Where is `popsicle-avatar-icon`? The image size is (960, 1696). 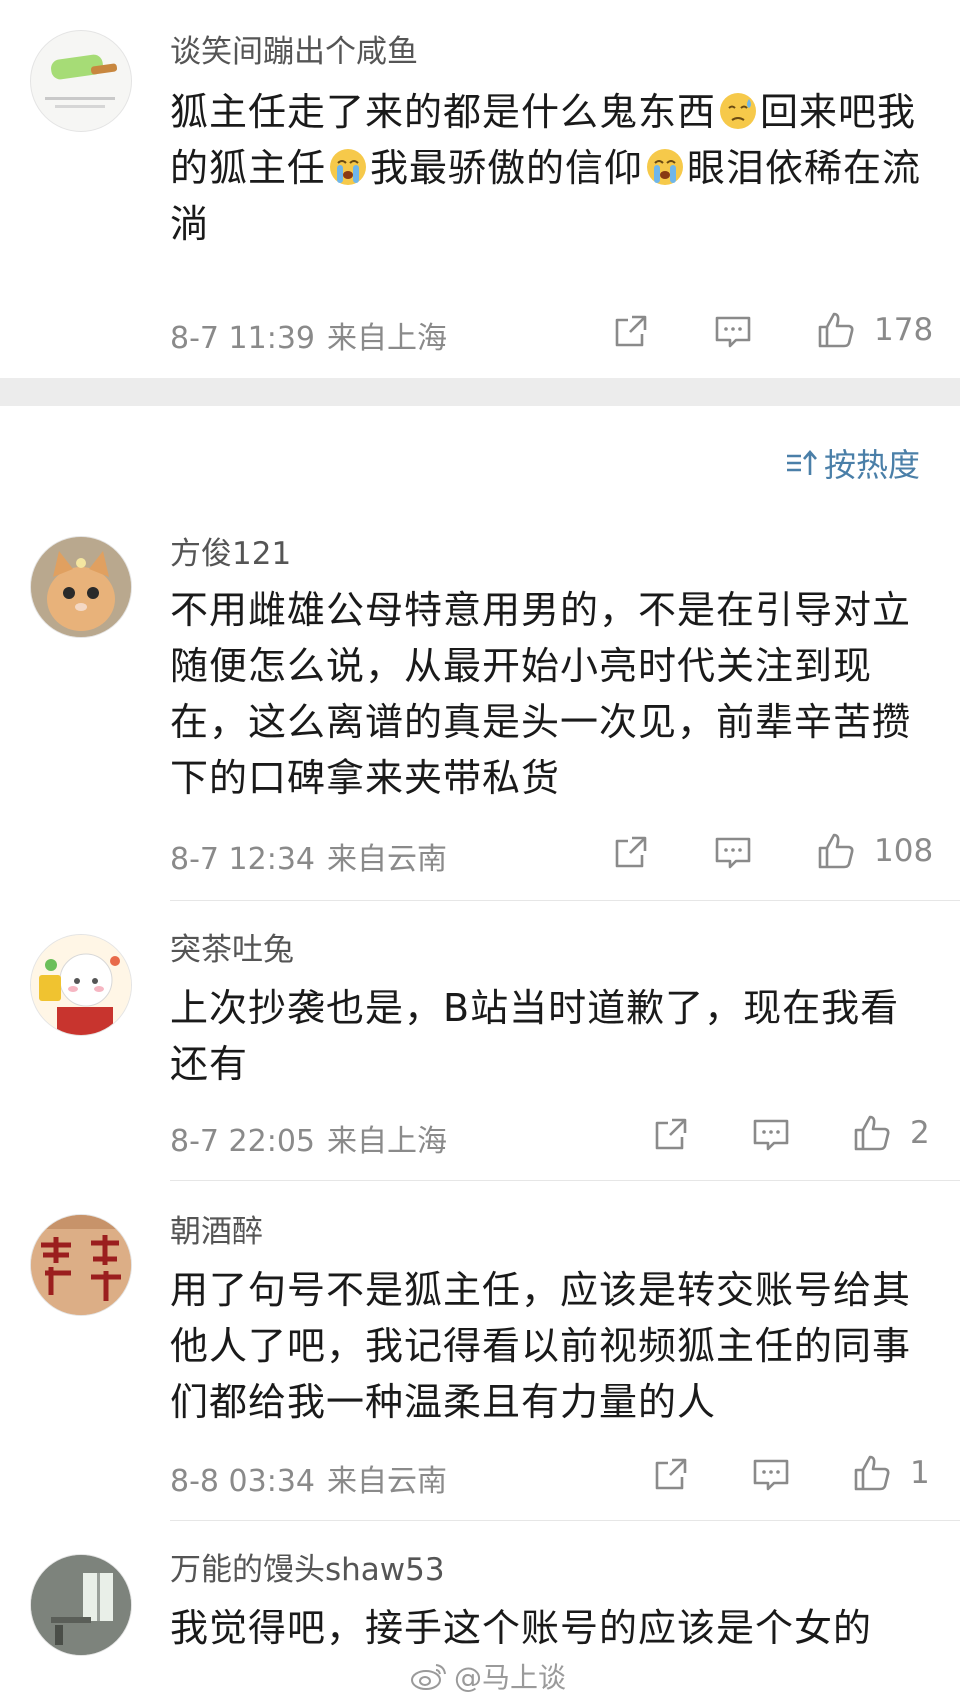
popsicle-avatar-icon is located at coordinates (81, 81).